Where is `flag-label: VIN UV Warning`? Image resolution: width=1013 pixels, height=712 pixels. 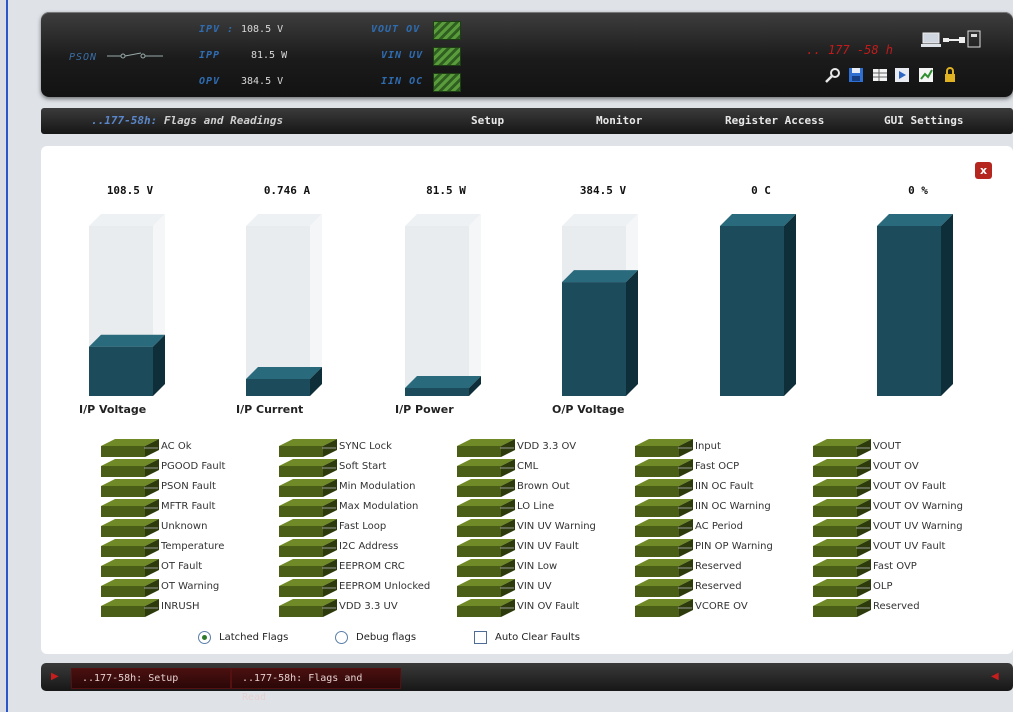 flag-label: VIN UV Warning is located at coordinates (556, 526).